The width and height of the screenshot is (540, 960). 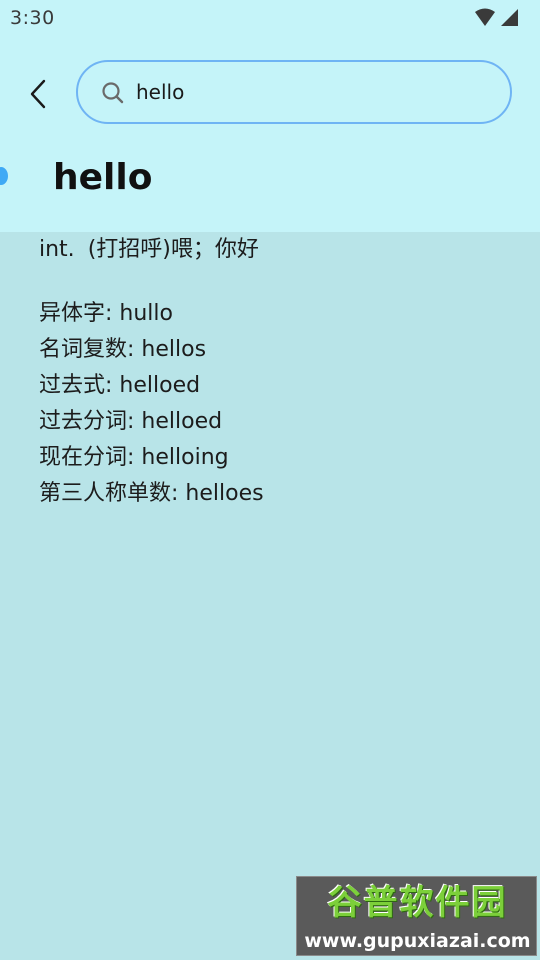 What do you see at coordinates (185, 457) in the screenshot?
I see `form-value: helloing` at bounding box center [185, 457].